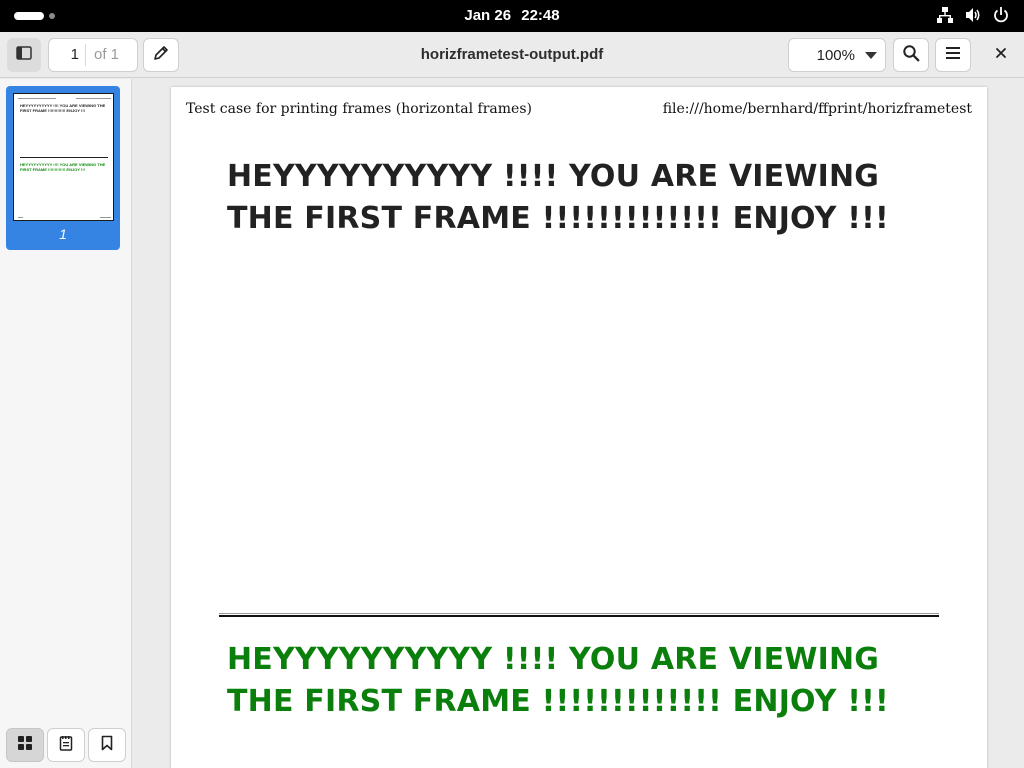 Image resolution: width=1024 pixels, height=768 pixels. Describe the element at coordinates (93, 55) in the screenshot. I see `page-number-entry: 1 of 1` at that location.